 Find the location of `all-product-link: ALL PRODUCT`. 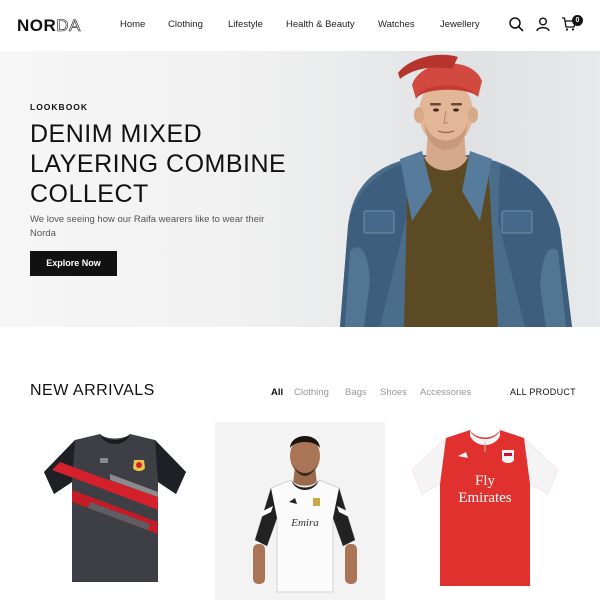

all-product-link: ALL PRODUCT is located at coordinates (543, 392).